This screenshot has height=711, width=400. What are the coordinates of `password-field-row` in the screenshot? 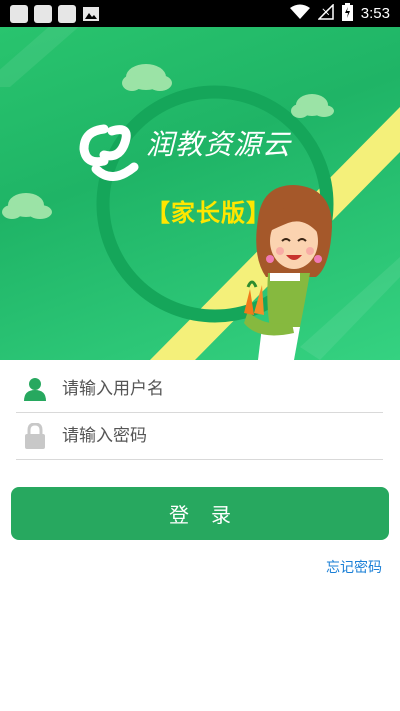 It's located at (199, 436).